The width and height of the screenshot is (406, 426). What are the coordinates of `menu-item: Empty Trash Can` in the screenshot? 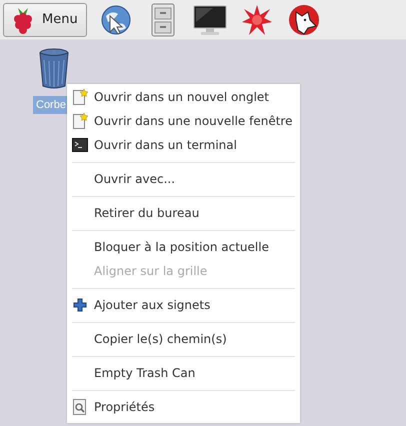 It's located at (183, 373).